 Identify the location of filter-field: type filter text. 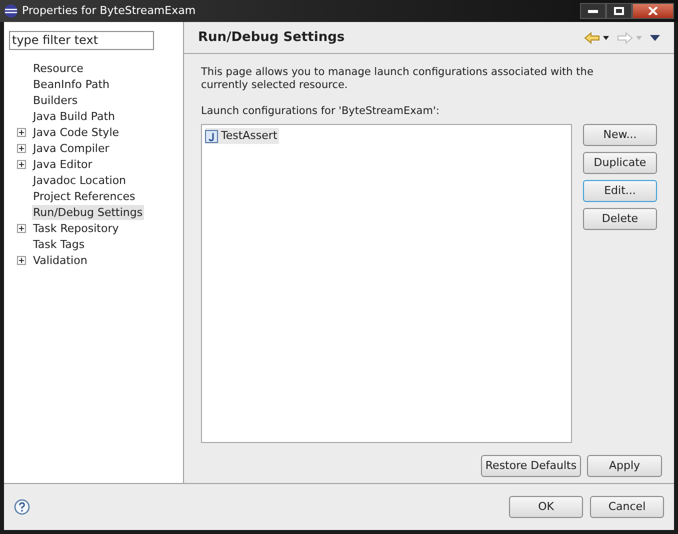
(81, 40).